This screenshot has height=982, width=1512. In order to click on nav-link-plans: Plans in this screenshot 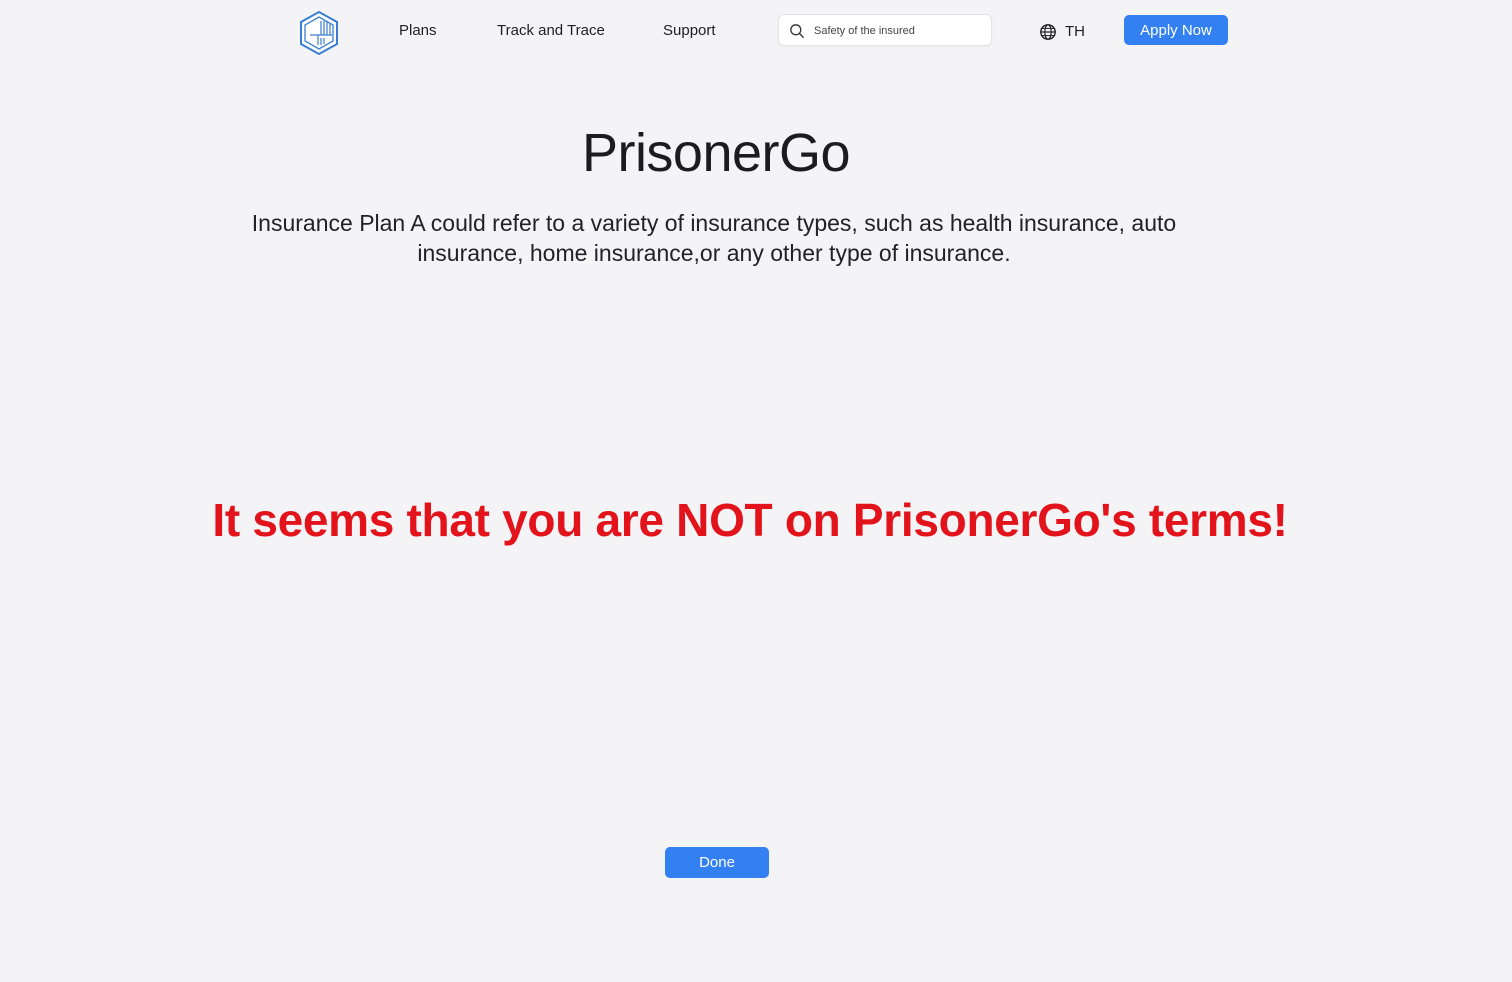, I will do `click(418, 31)`.